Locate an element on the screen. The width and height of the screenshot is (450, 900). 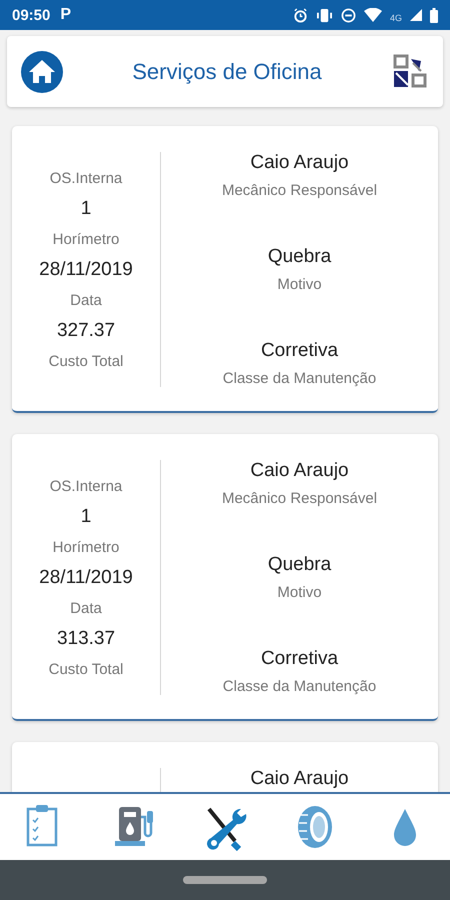
signal-icon is located at coordinates (416, 15).